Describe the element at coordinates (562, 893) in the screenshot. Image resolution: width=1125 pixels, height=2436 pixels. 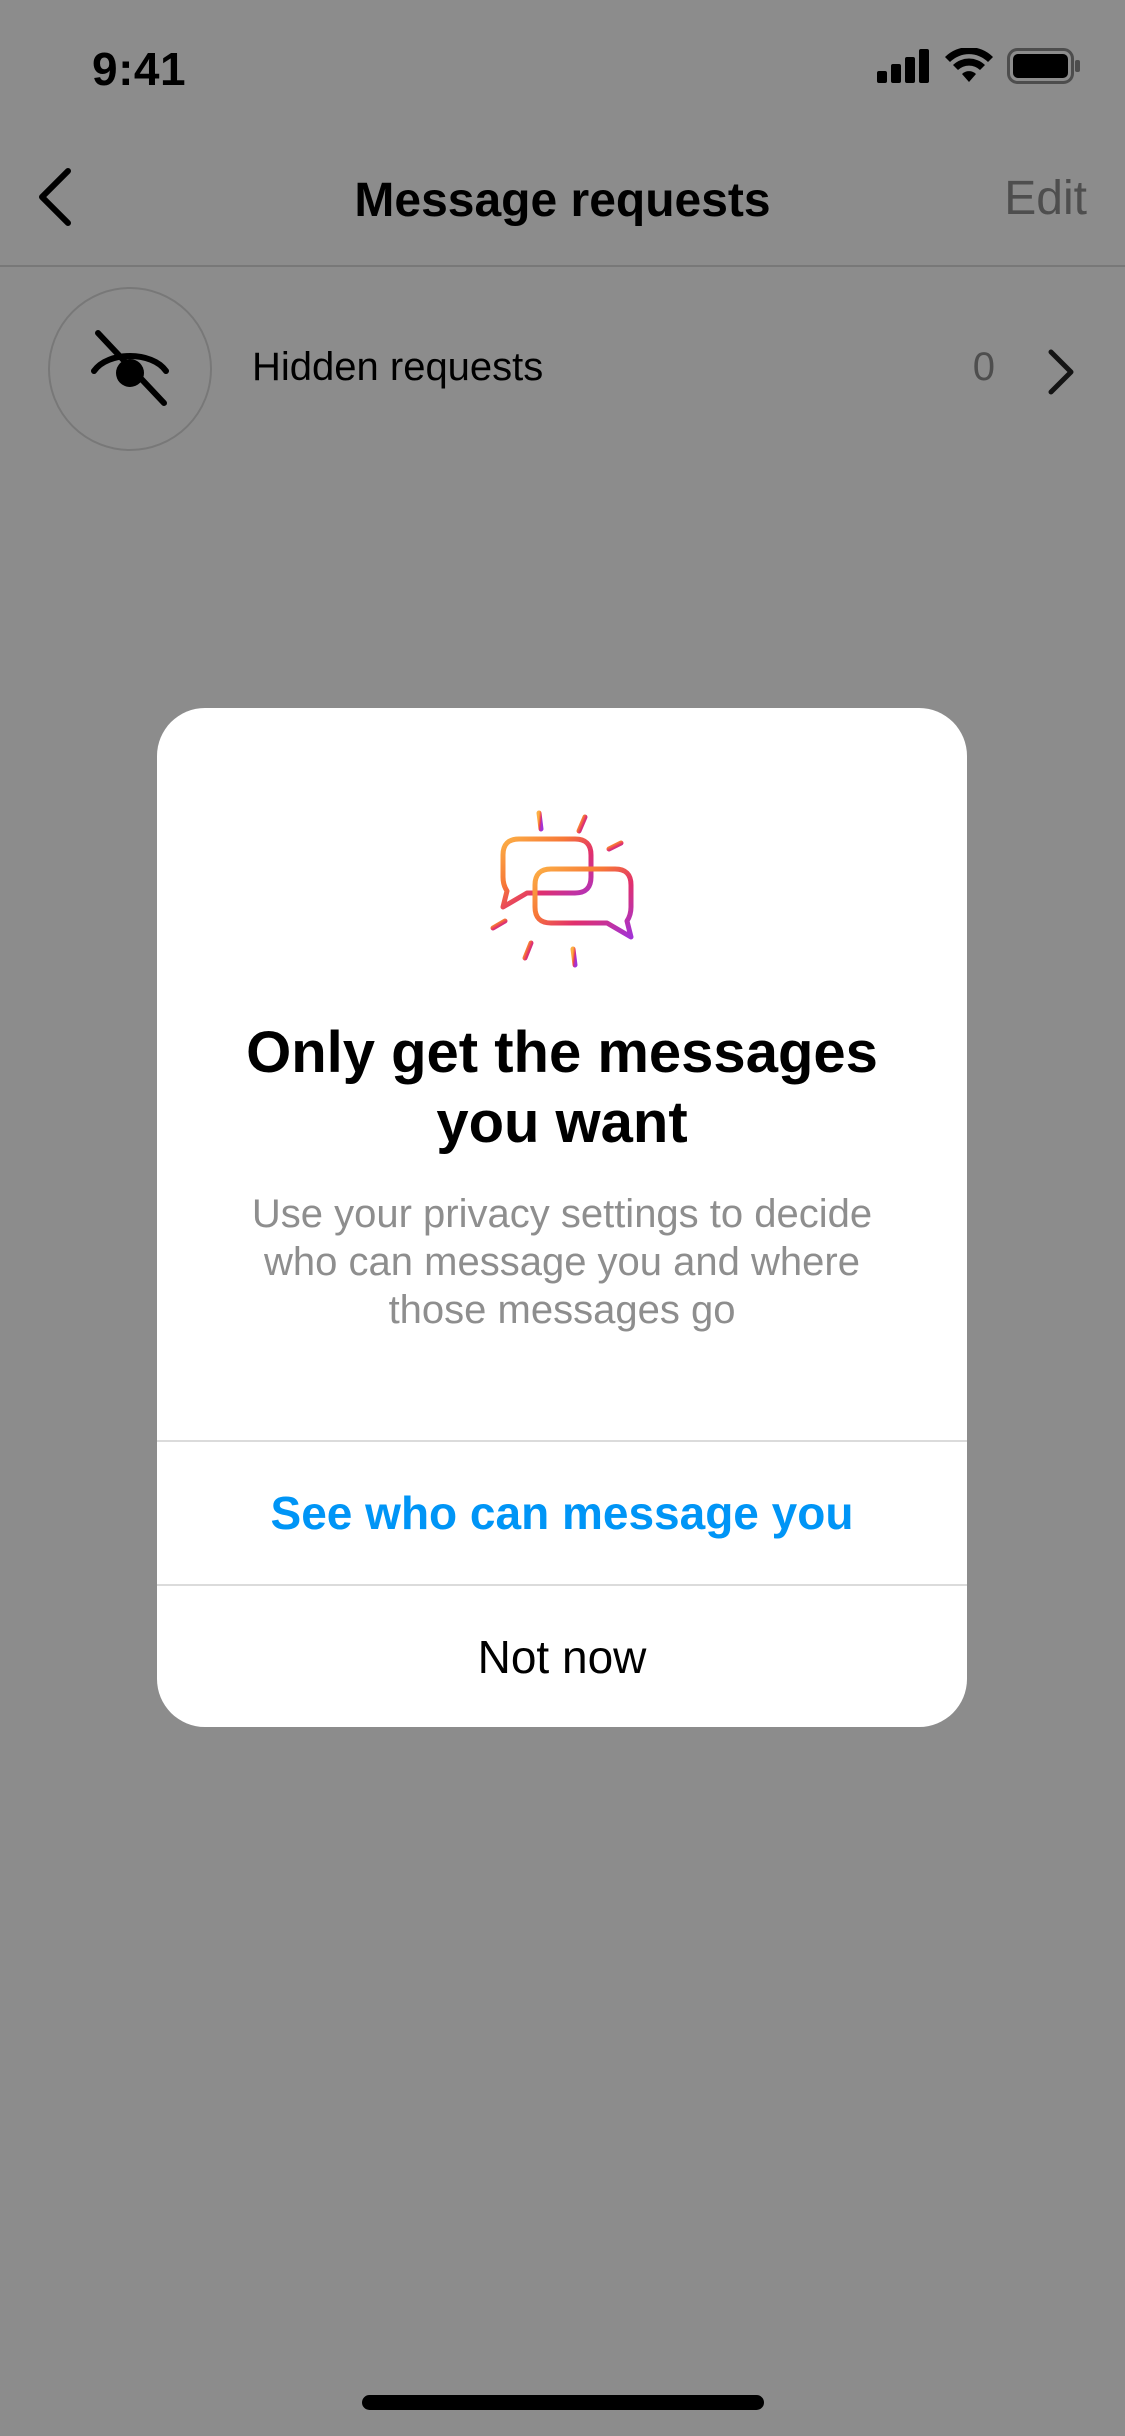
I see `message-bubbles-icon` at that location.